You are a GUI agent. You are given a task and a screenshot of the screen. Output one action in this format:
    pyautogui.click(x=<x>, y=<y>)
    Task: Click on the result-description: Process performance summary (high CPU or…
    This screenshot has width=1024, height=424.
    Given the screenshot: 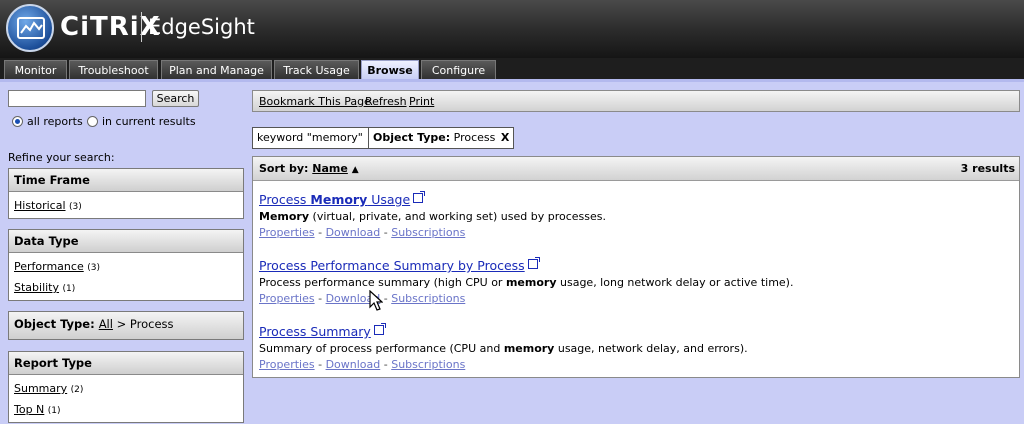 What is the action you would take?
    pyautogui.click(x=526, y=282)
    